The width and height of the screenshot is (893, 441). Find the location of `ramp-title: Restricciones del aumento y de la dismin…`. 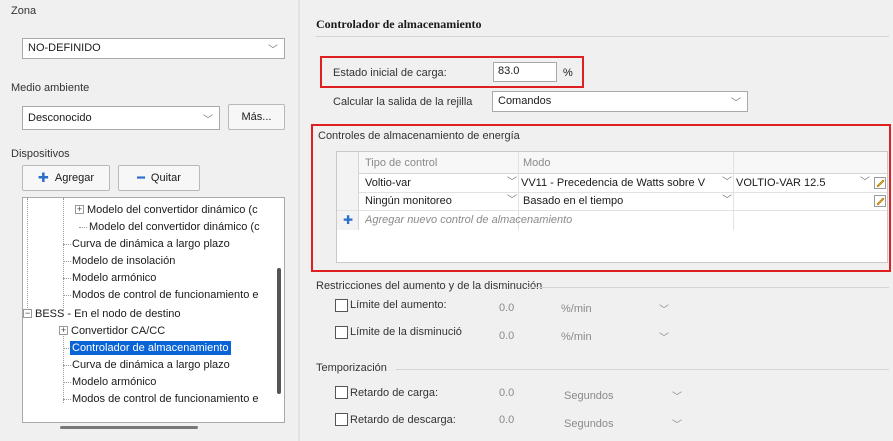

ramp-title: Restricciones del aumento y de la dismin… is located at coordinates (429, 286).